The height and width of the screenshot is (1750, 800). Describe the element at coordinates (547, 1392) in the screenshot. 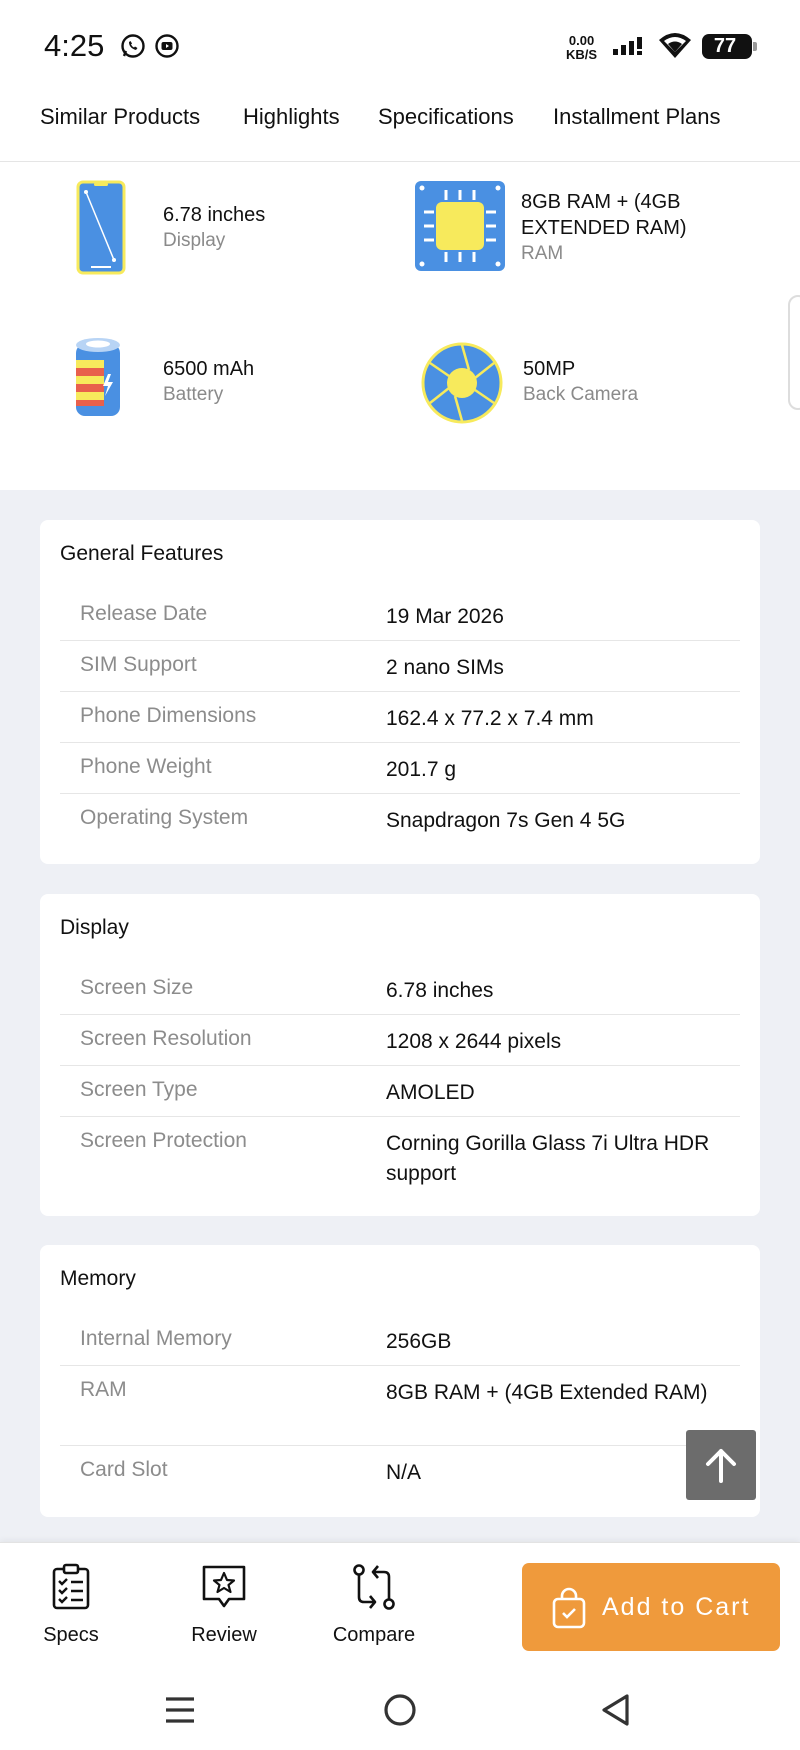

I see `spec-value: 8GB RAM + (4GB Extended RAM)` at that location.